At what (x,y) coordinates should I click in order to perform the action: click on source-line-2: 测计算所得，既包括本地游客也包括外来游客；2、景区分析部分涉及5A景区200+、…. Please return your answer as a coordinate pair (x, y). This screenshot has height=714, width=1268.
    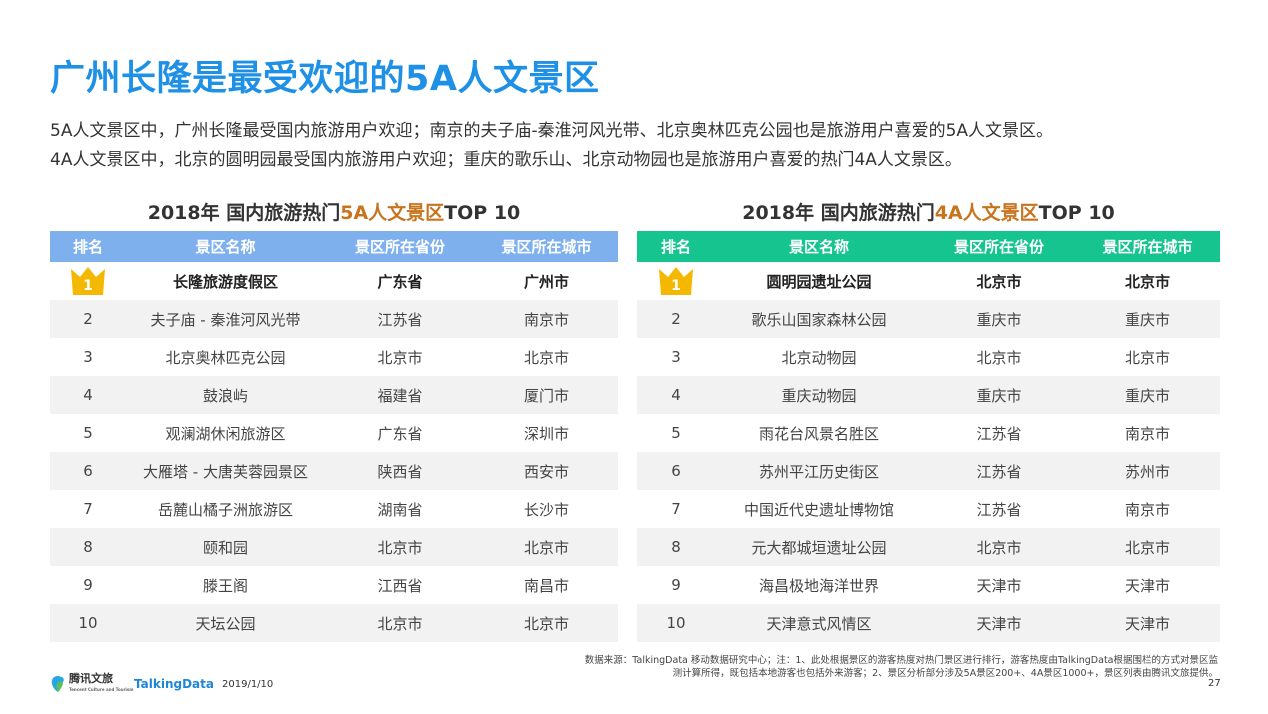
    Looking at the image, I should click on (945, 673).